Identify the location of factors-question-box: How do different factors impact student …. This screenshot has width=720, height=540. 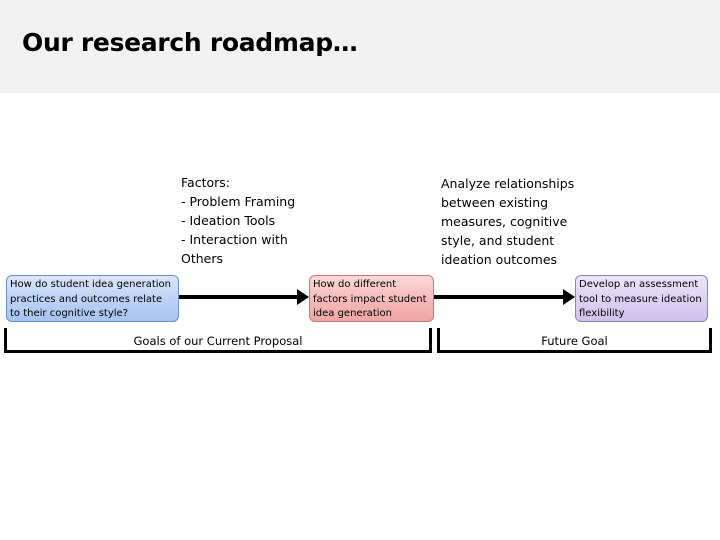
(371, 298).